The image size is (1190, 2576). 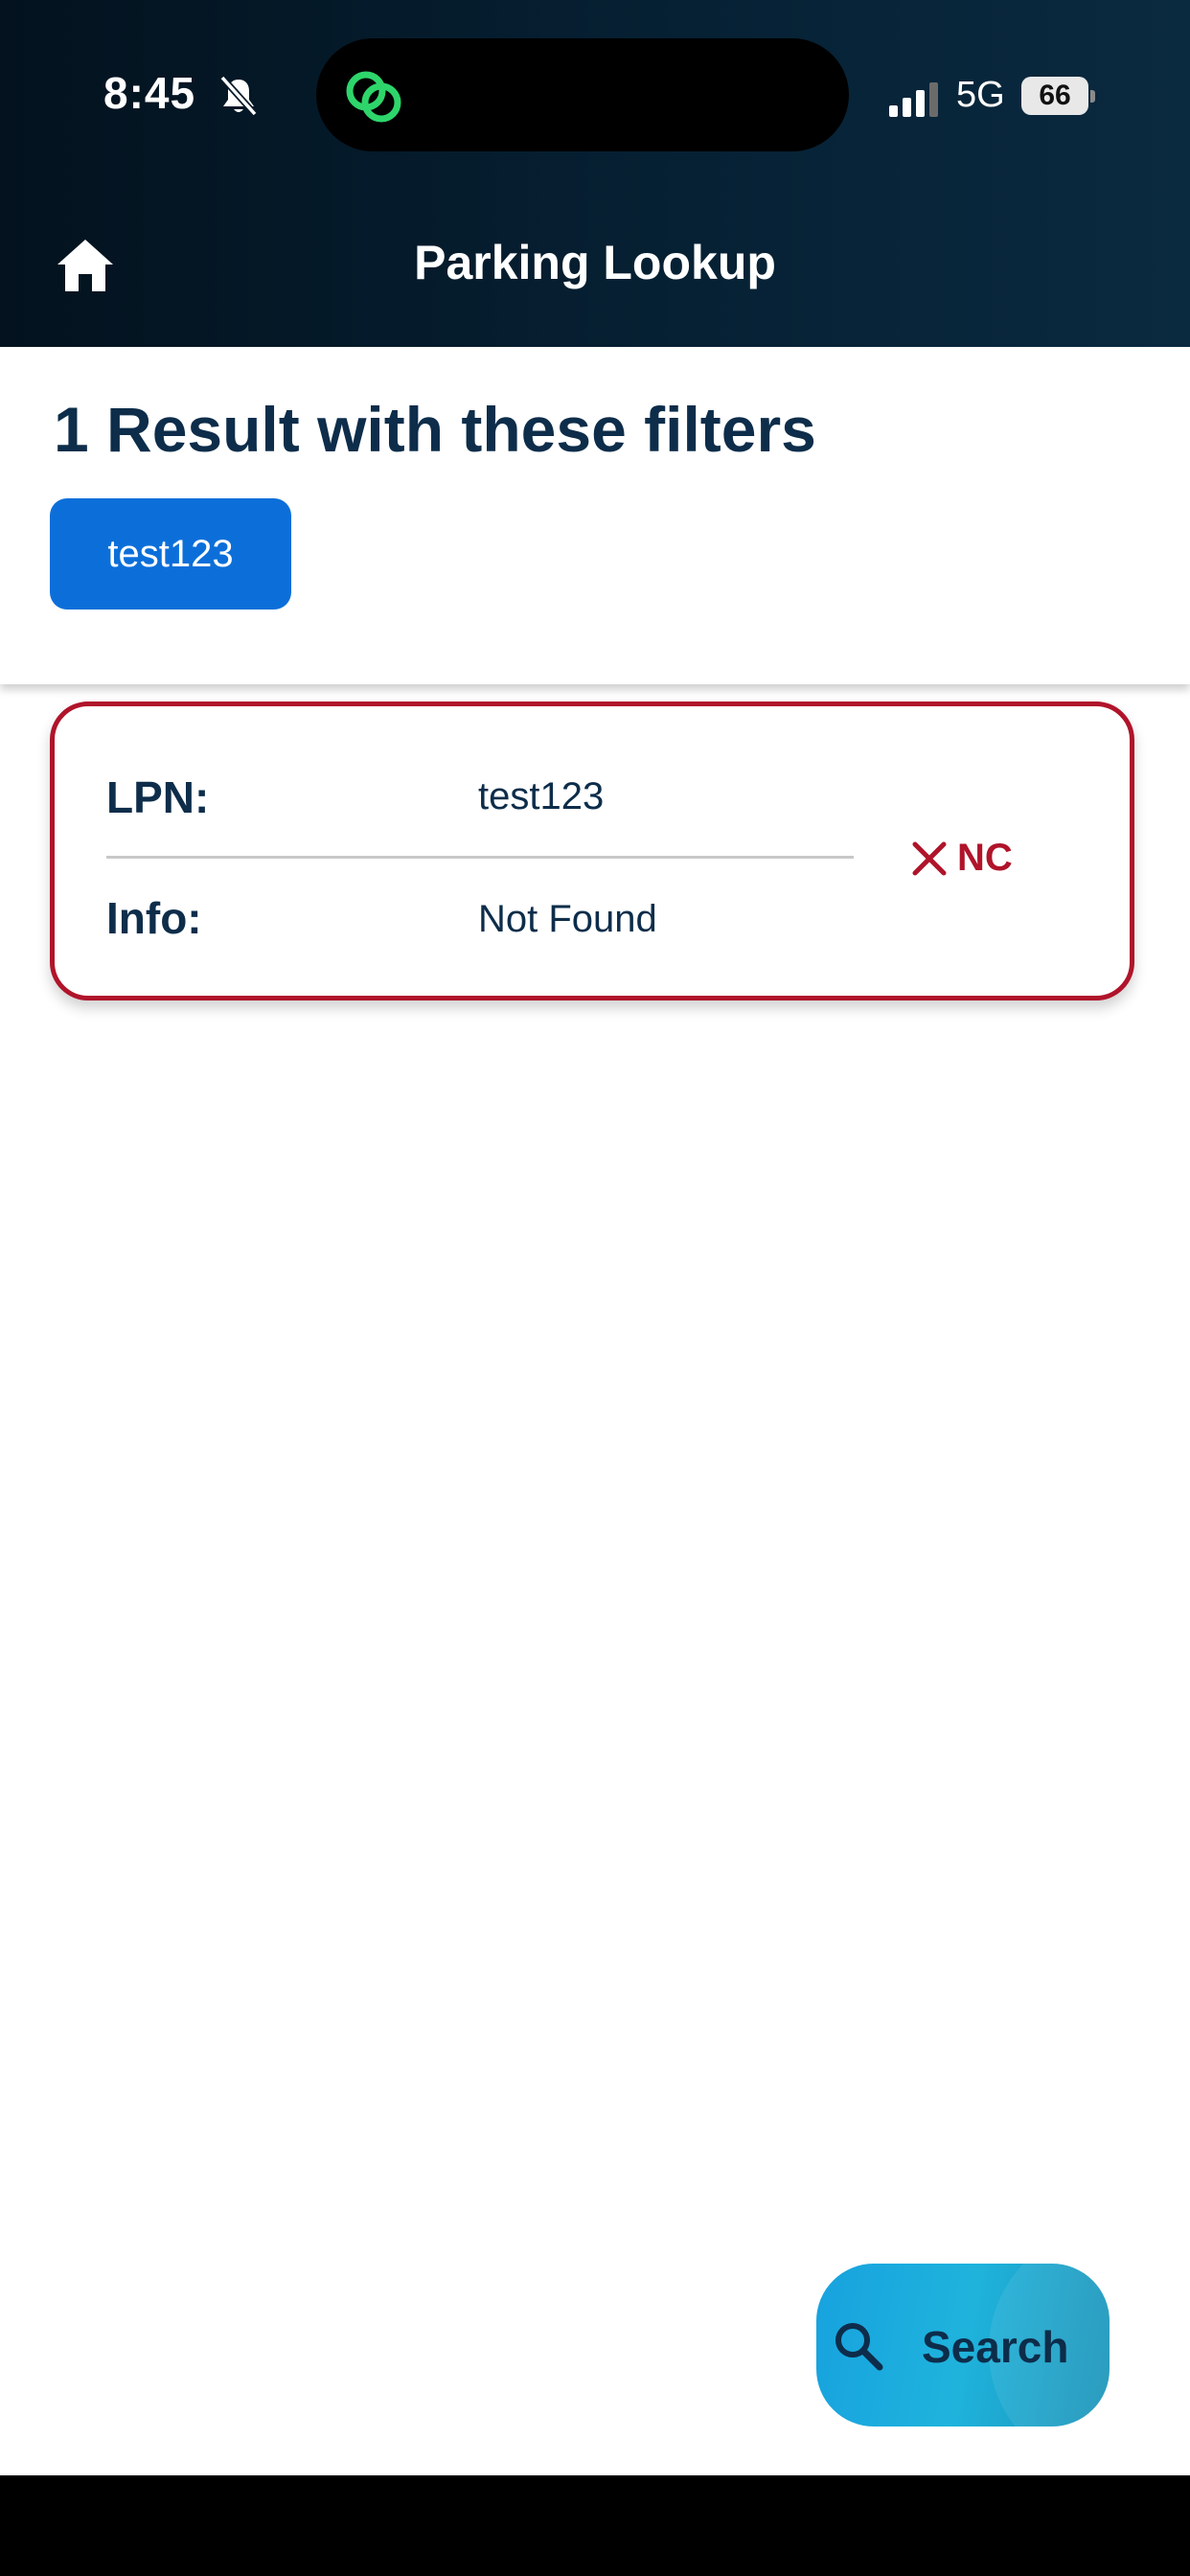 I want to click on status-badge: NC, so click(x=985, y=858).